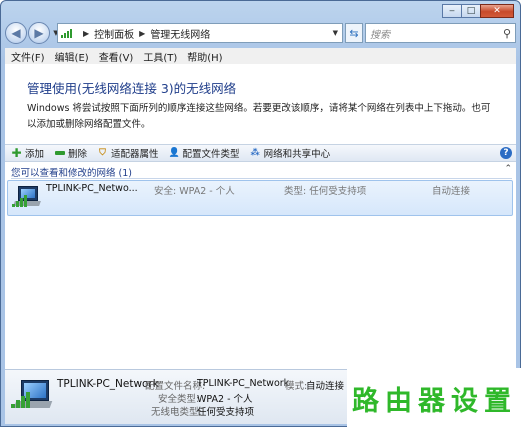 The width and height of the screenshot is (521, 427). I want to click on network-center-button: ⁂ 网络和共享中心, so click(290, 153).